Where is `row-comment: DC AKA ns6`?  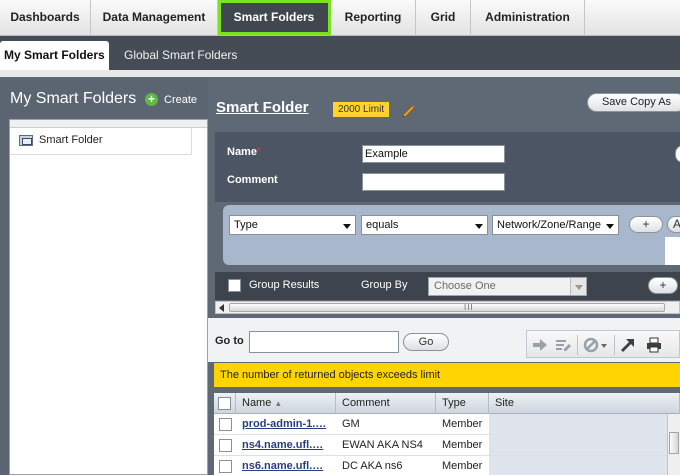 row-comment: DC AKA ns6 is located at coordinates (372, 466).